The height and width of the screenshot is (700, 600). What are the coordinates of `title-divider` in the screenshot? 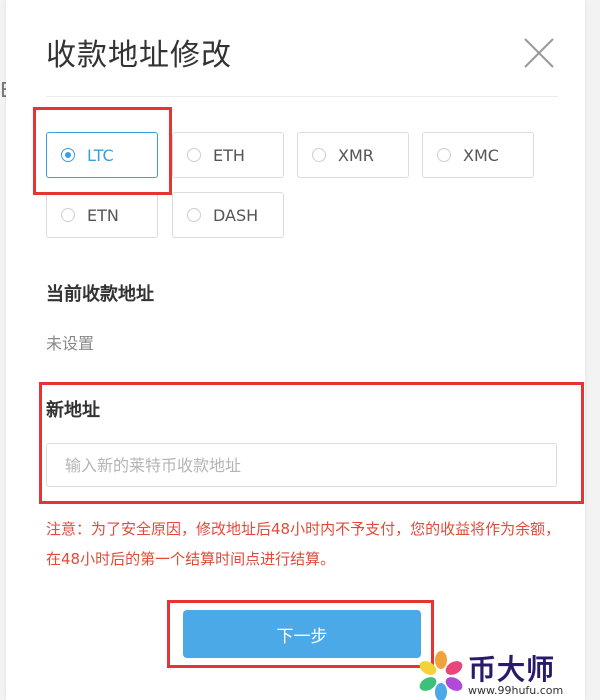 It's located at (302, 96).